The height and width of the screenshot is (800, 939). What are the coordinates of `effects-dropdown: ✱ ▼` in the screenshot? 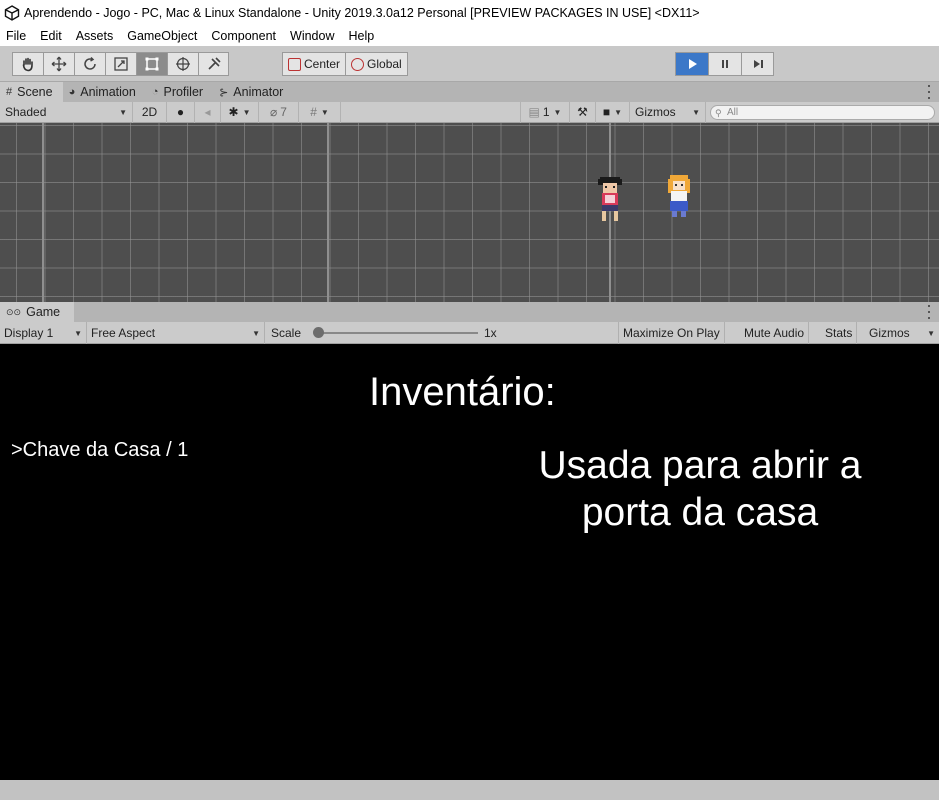 It's located at (240, 112).